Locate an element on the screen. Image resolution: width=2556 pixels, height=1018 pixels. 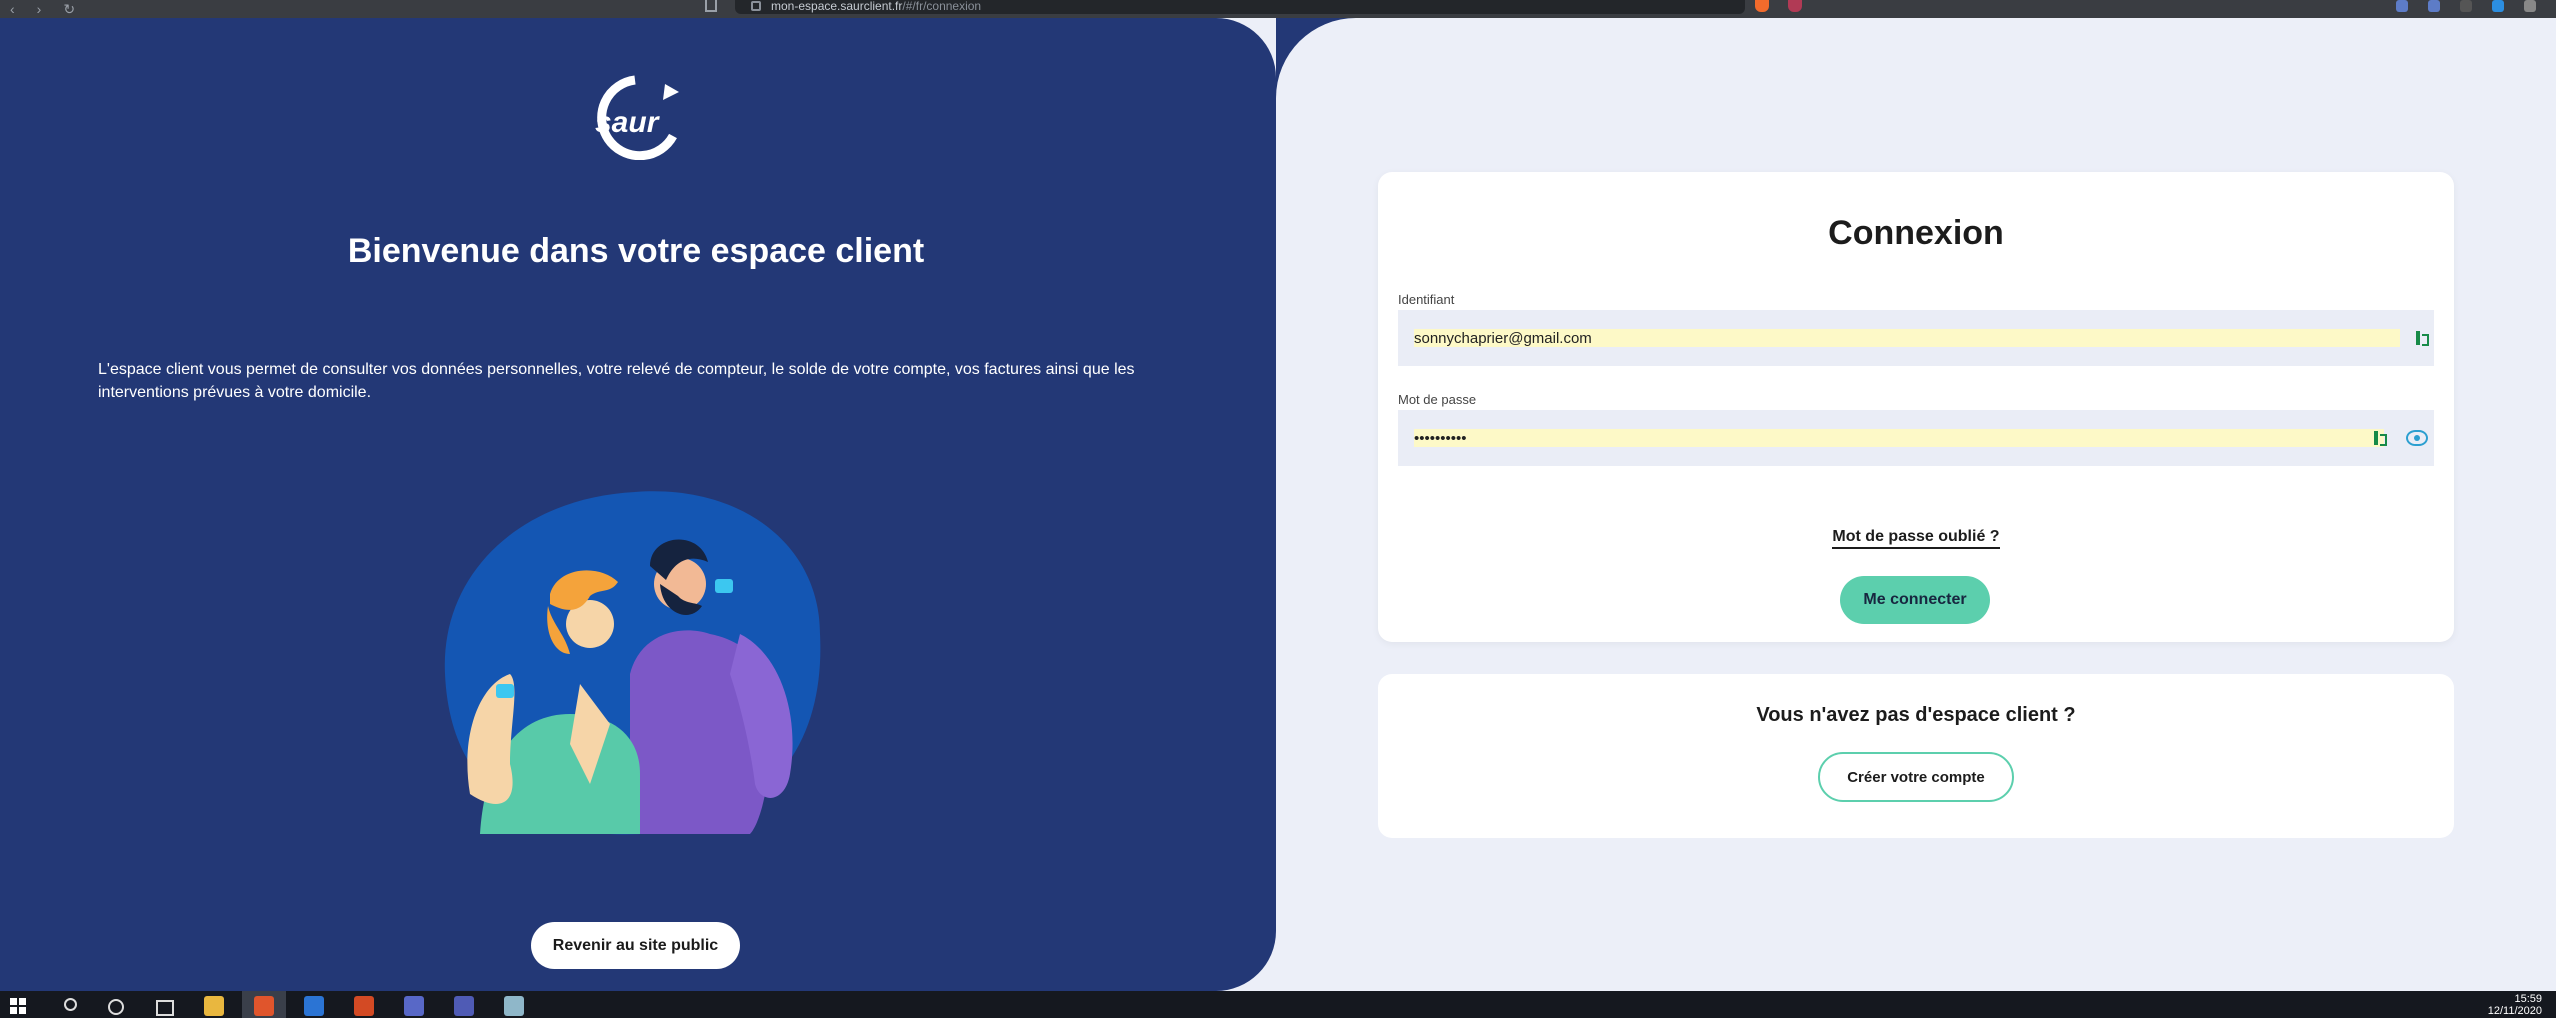
saur-logo: saur is located at coordinates (637, 117).